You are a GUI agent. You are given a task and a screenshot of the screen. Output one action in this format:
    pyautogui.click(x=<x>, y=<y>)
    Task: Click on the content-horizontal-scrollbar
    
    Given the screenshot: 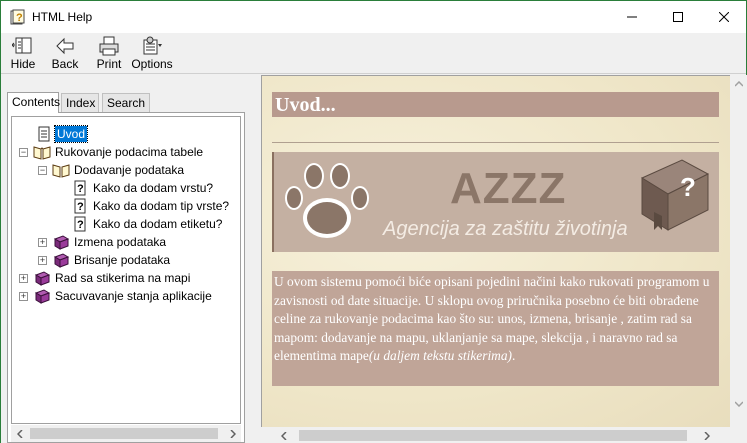 What is the action you would take?
    pyautogui.click(x=495, y=435)
    